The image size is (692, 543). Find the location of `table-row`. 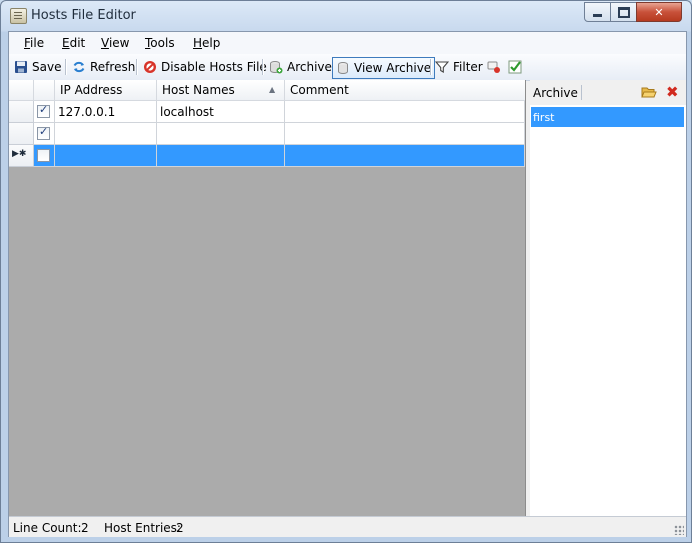

table-row is located at coordinates (267, 134).